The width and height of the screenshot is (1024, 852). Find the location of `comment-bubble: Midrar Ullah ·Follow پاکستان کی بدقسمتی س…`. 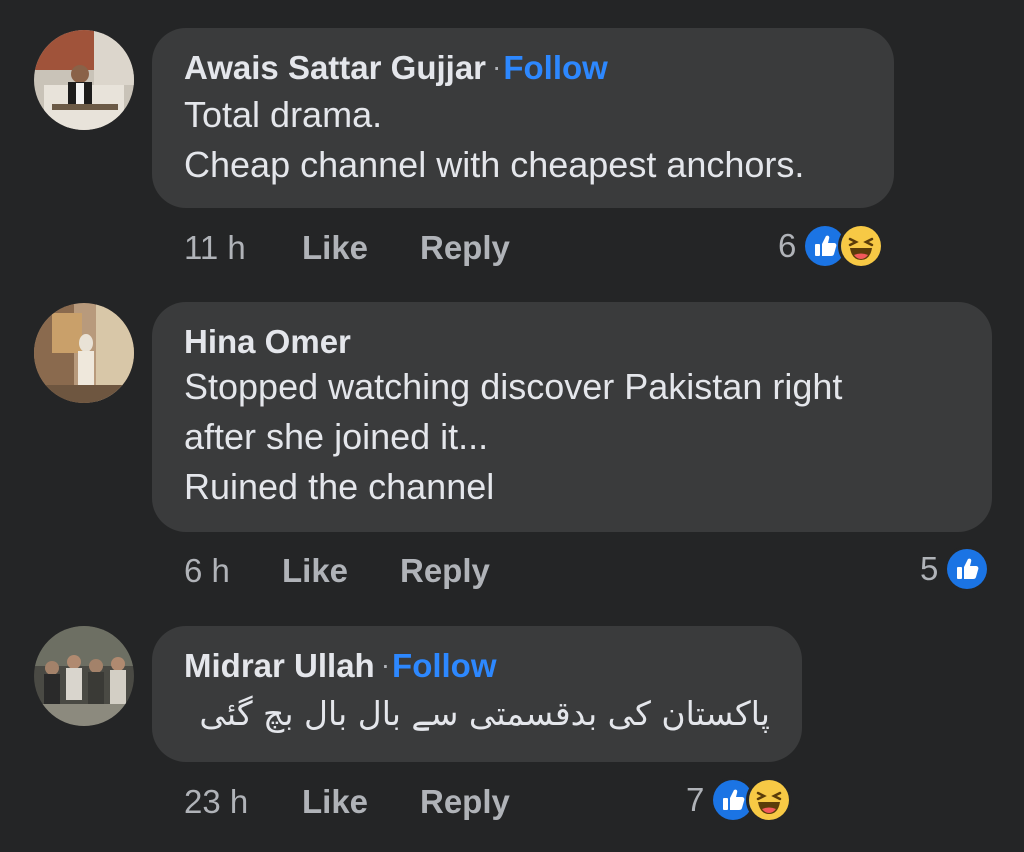

comment-bubble: Midrar Ullah ·Follow پاکستان کی بدقسمتی س… is located at coordinates (477, 694).